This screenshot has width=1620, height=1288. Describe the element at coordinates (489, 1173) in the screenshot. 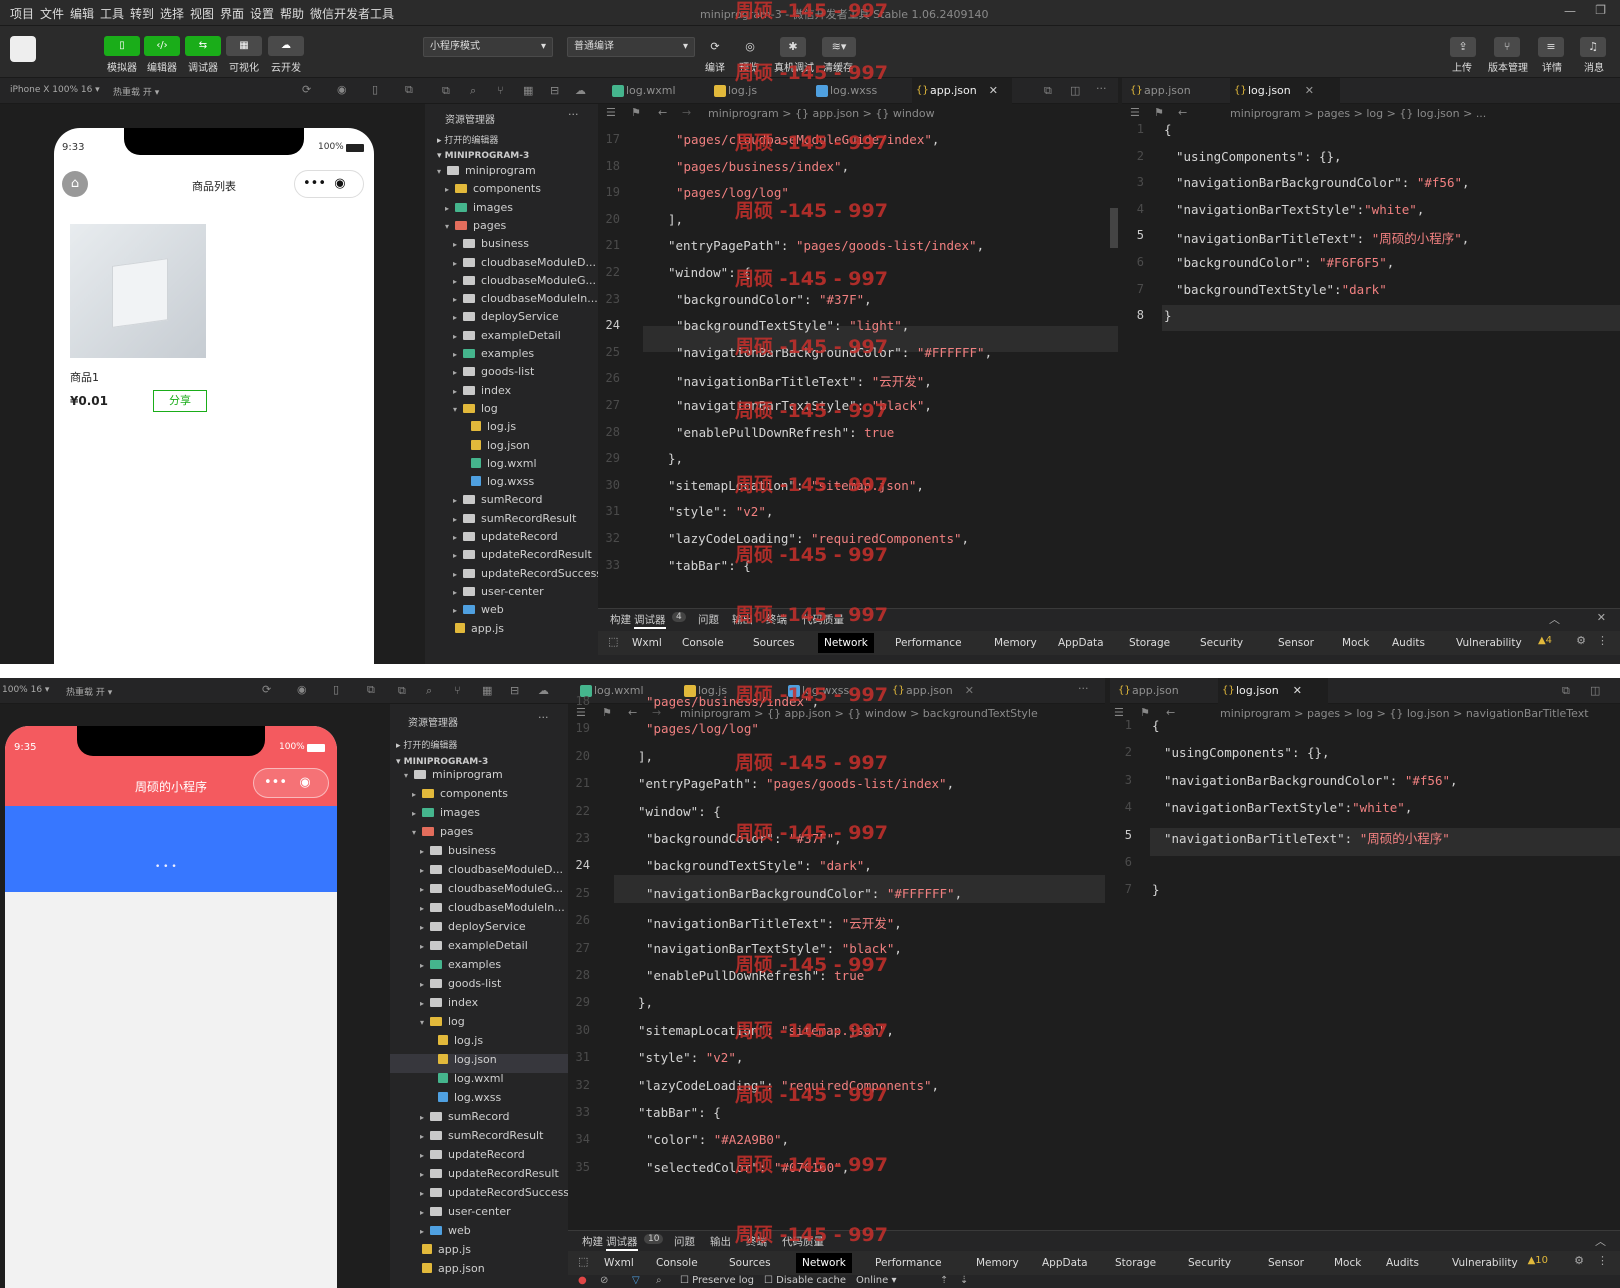

I see `tree-item: ▸ updateRecordResult` at that location.